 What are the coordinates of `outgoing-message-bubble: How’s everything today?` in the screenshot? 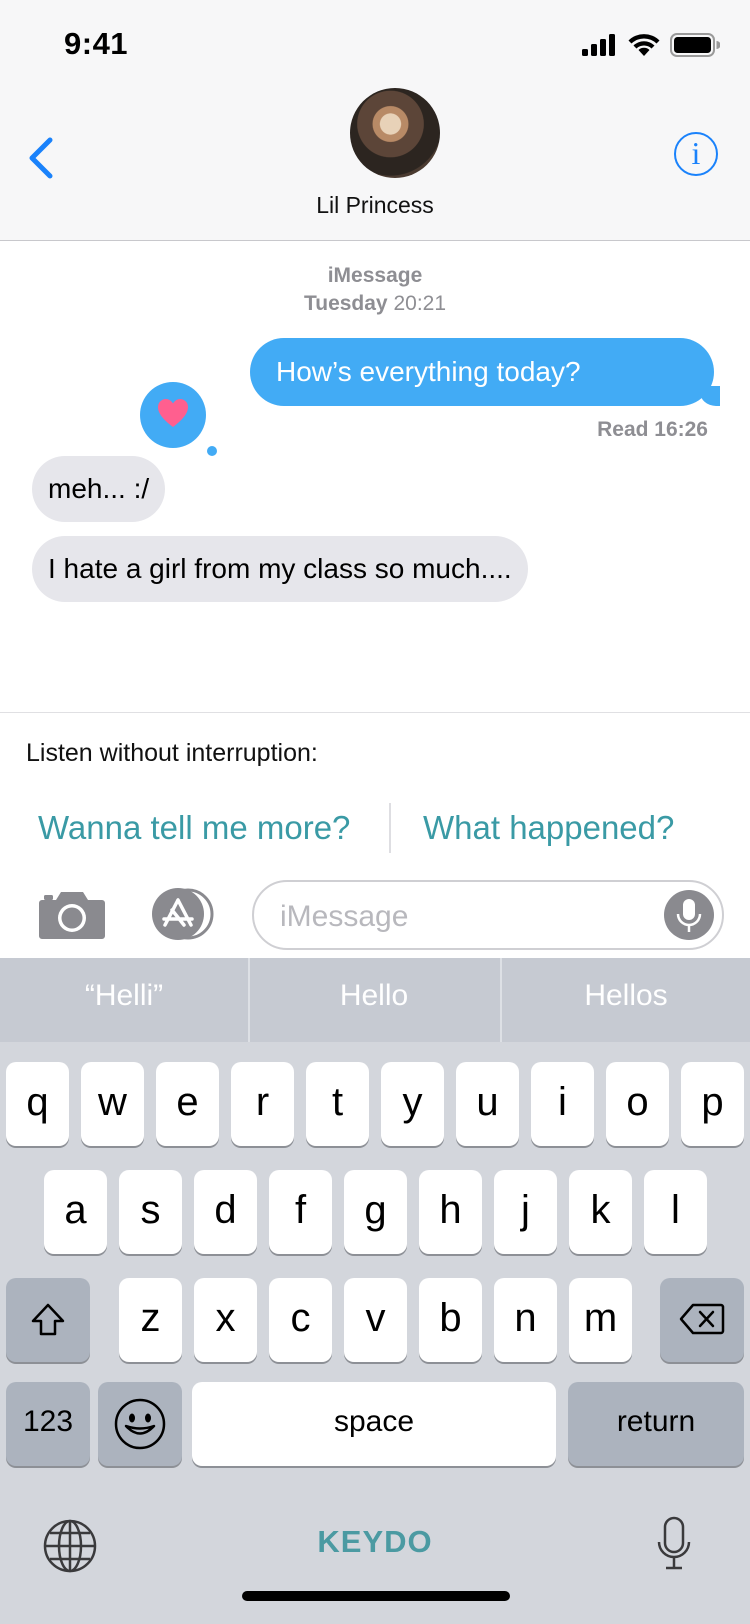 It's located at (485, 372).